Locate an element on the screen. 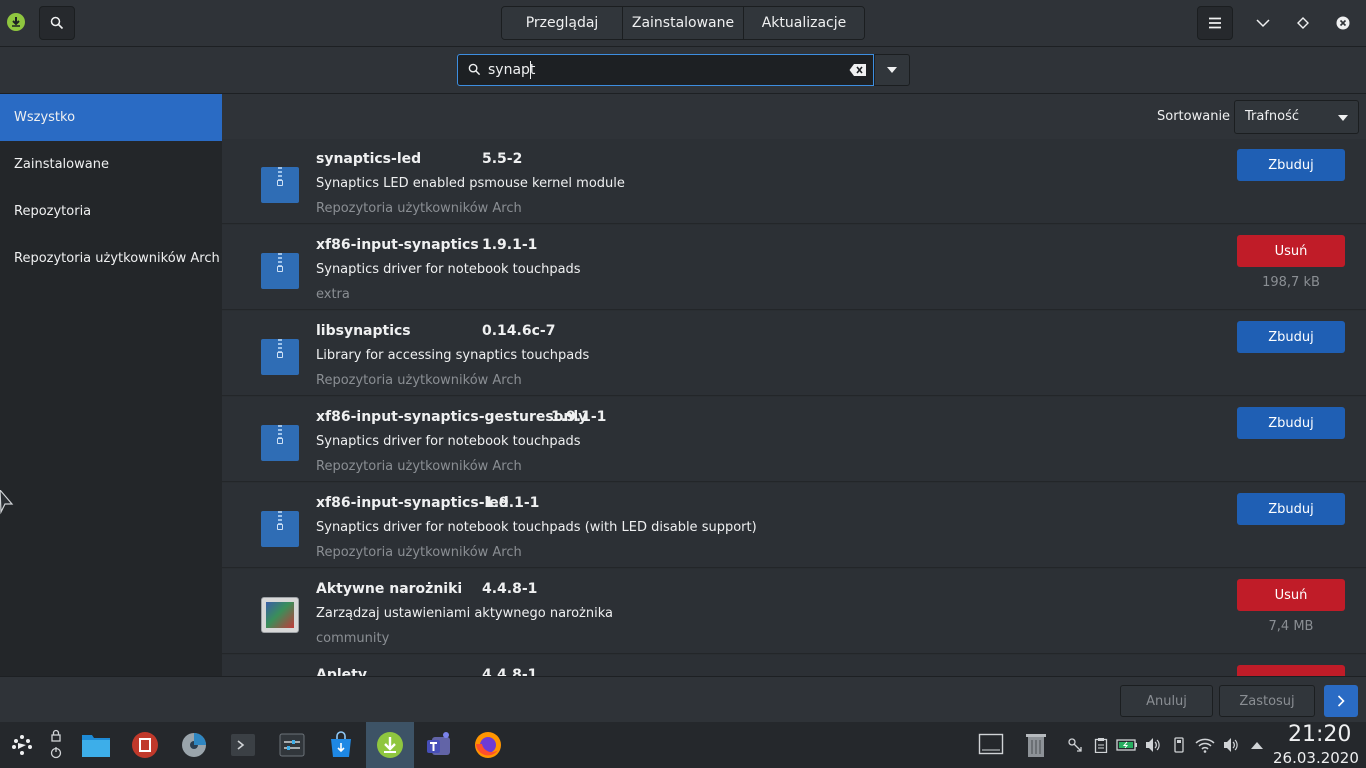 This screenshot has height=768, width=1366. minimize-button is located at coordinates (1263, 23).